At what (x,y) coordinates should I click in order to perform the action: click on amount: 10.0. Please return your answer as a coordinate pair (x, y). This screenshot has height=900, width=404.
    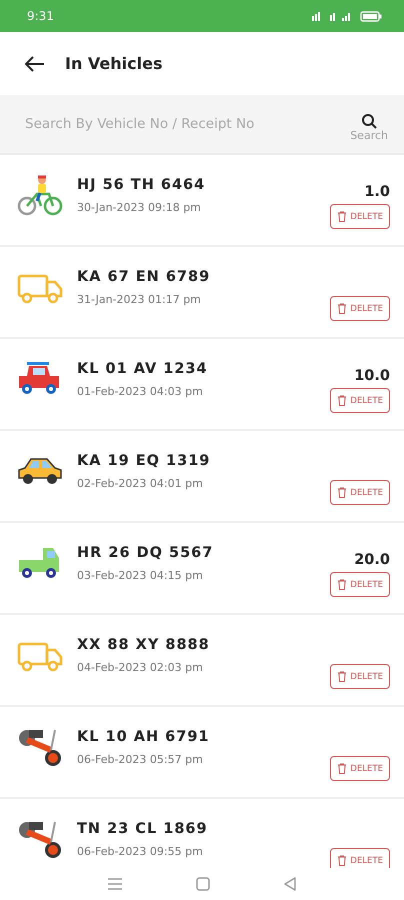
    Looking at the image, I should click on (372, 376).